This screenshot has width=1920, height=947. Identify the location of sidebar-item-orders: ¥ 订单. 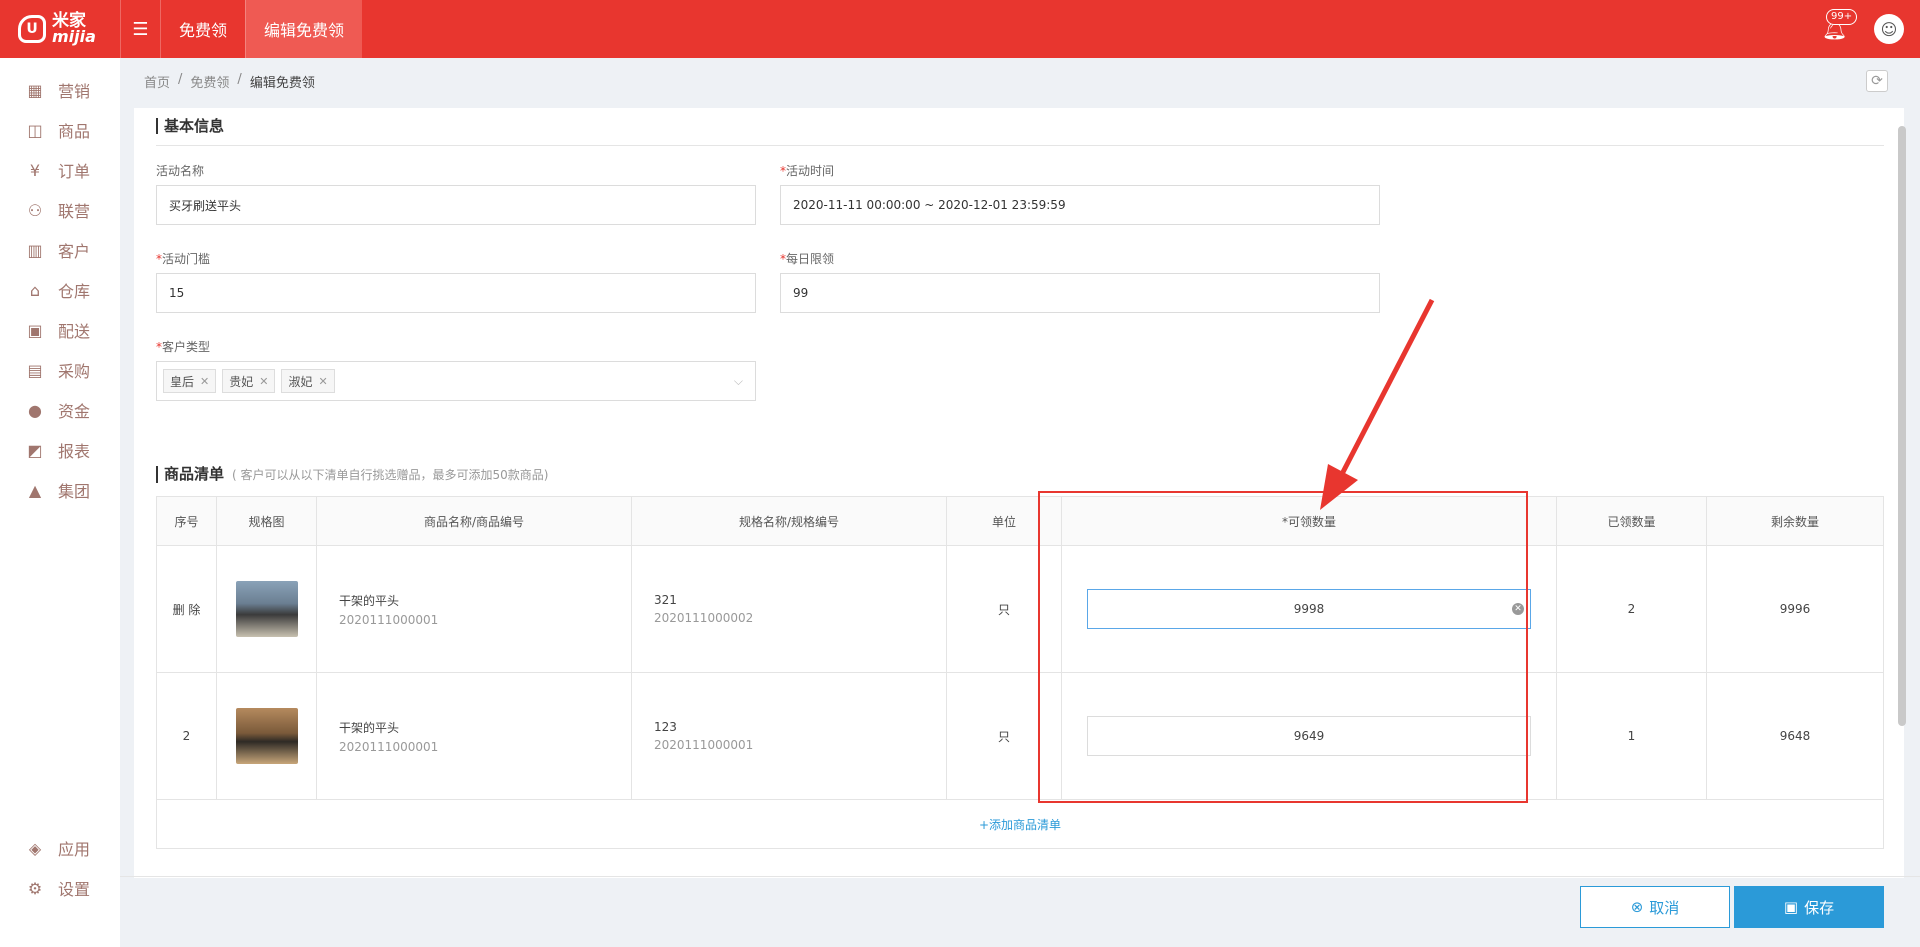
(60, 170).